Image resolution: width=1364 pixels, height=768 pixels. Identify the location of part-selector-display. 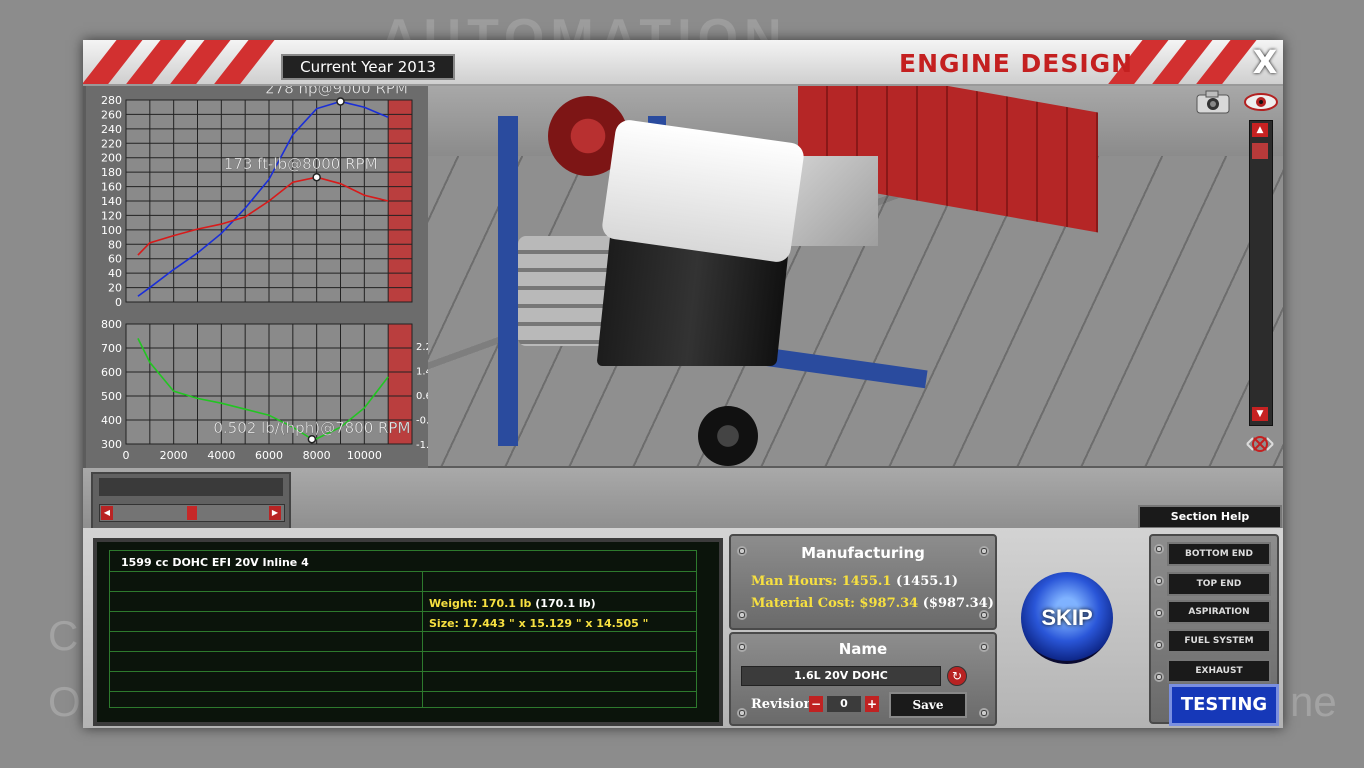
(191, 487).